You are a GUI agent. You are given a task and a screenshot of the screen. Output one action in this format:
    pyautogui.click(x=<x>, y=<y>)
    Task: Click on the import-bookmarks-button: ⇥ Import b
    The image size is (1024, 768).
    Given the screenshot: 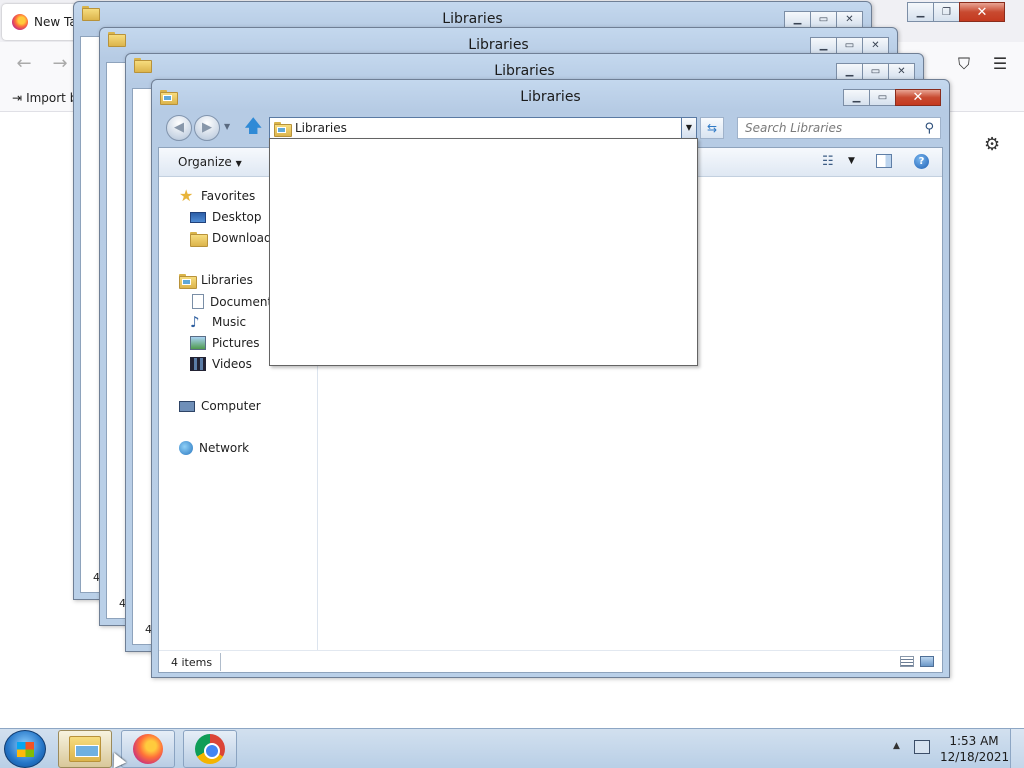 What is the action you would take?
    pyautogui.click(x=44, y=98)
    